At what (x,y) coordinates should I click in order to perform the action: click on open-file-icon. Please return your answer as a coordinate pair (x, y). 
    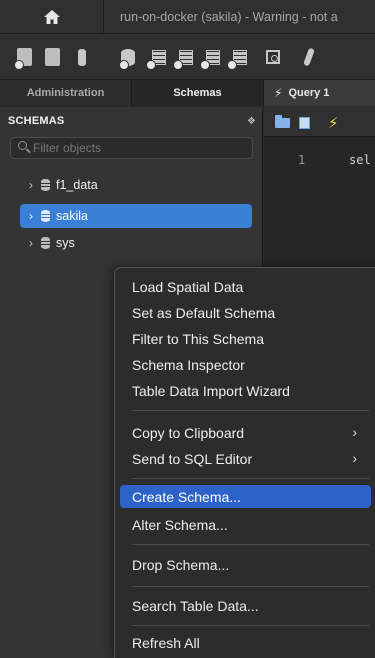
    Looking at the image, I should click on (282, 121).